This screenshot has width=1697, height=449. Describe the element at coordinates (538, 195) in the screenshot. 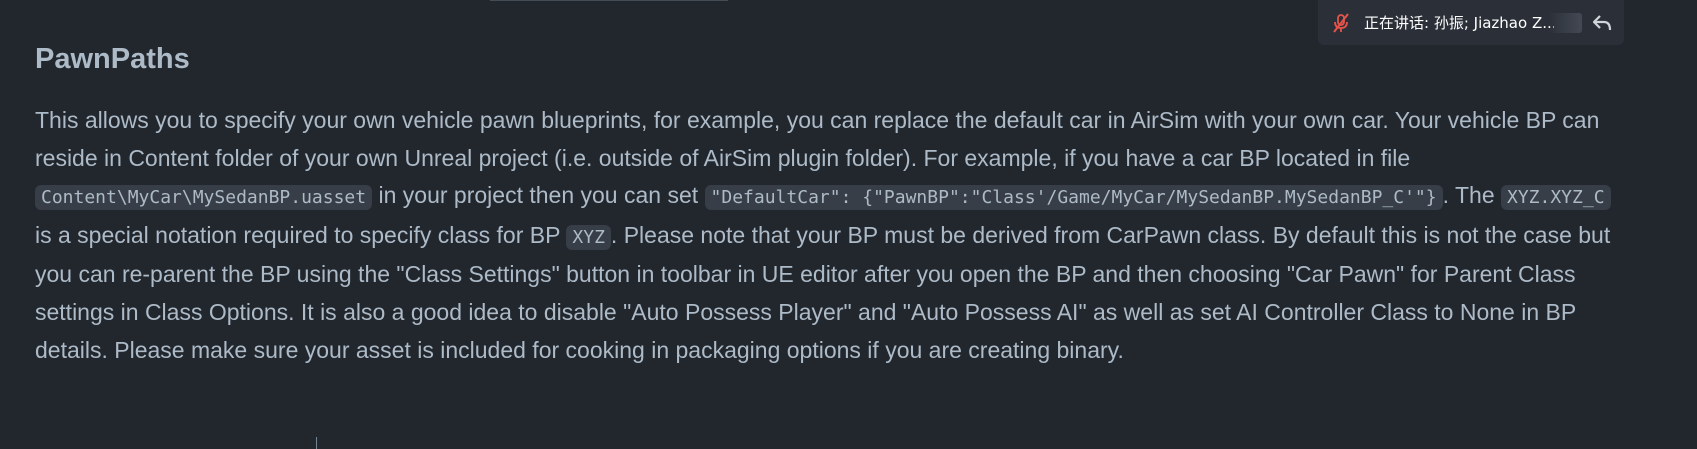

I see `paragraph-text: in your project then you can set` at that location.